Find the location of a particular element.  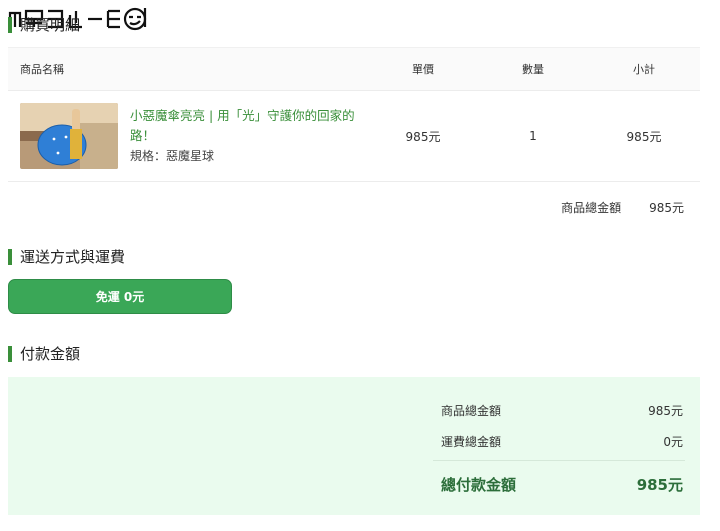

free-shipping-option-button: 免運 0元 is located at coordinates (120, 296).